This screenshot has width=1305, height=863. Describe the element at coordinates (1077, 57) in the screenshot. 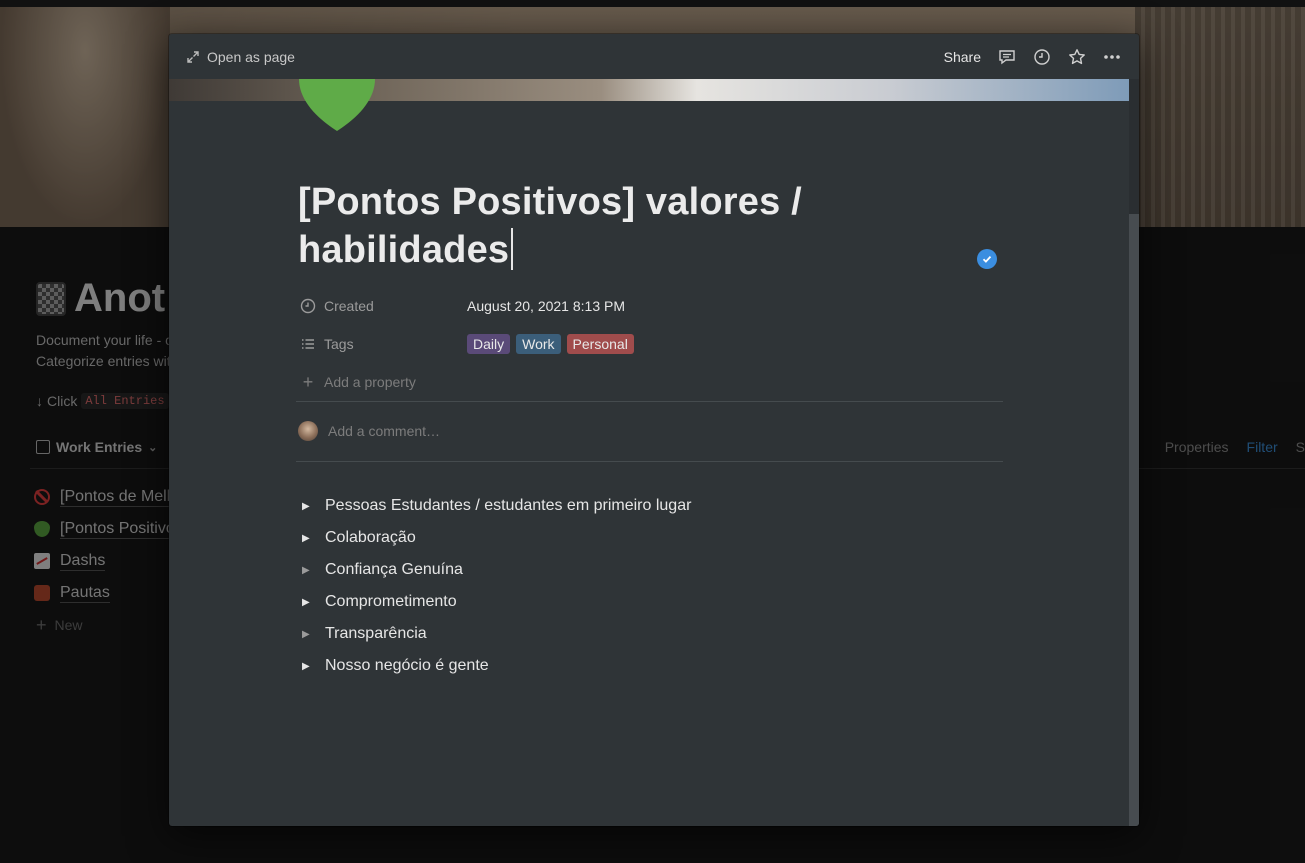

I see `star-icon` at that location.